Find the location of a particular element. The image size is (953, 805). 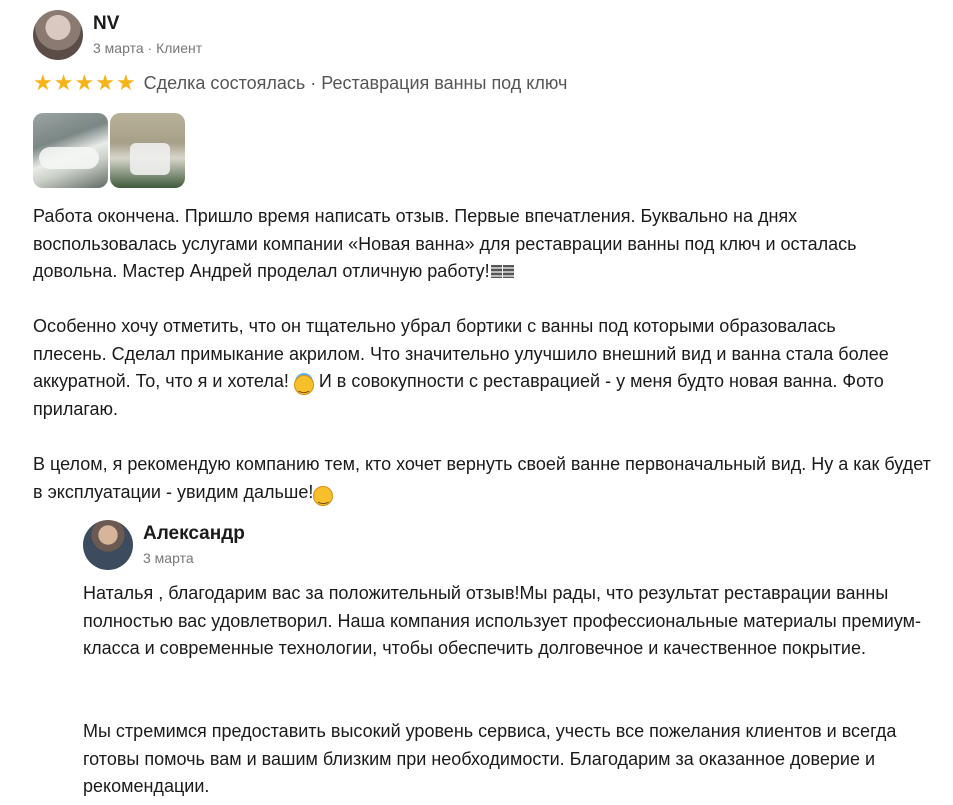

author-avatar is located at coordinates (58, 35).